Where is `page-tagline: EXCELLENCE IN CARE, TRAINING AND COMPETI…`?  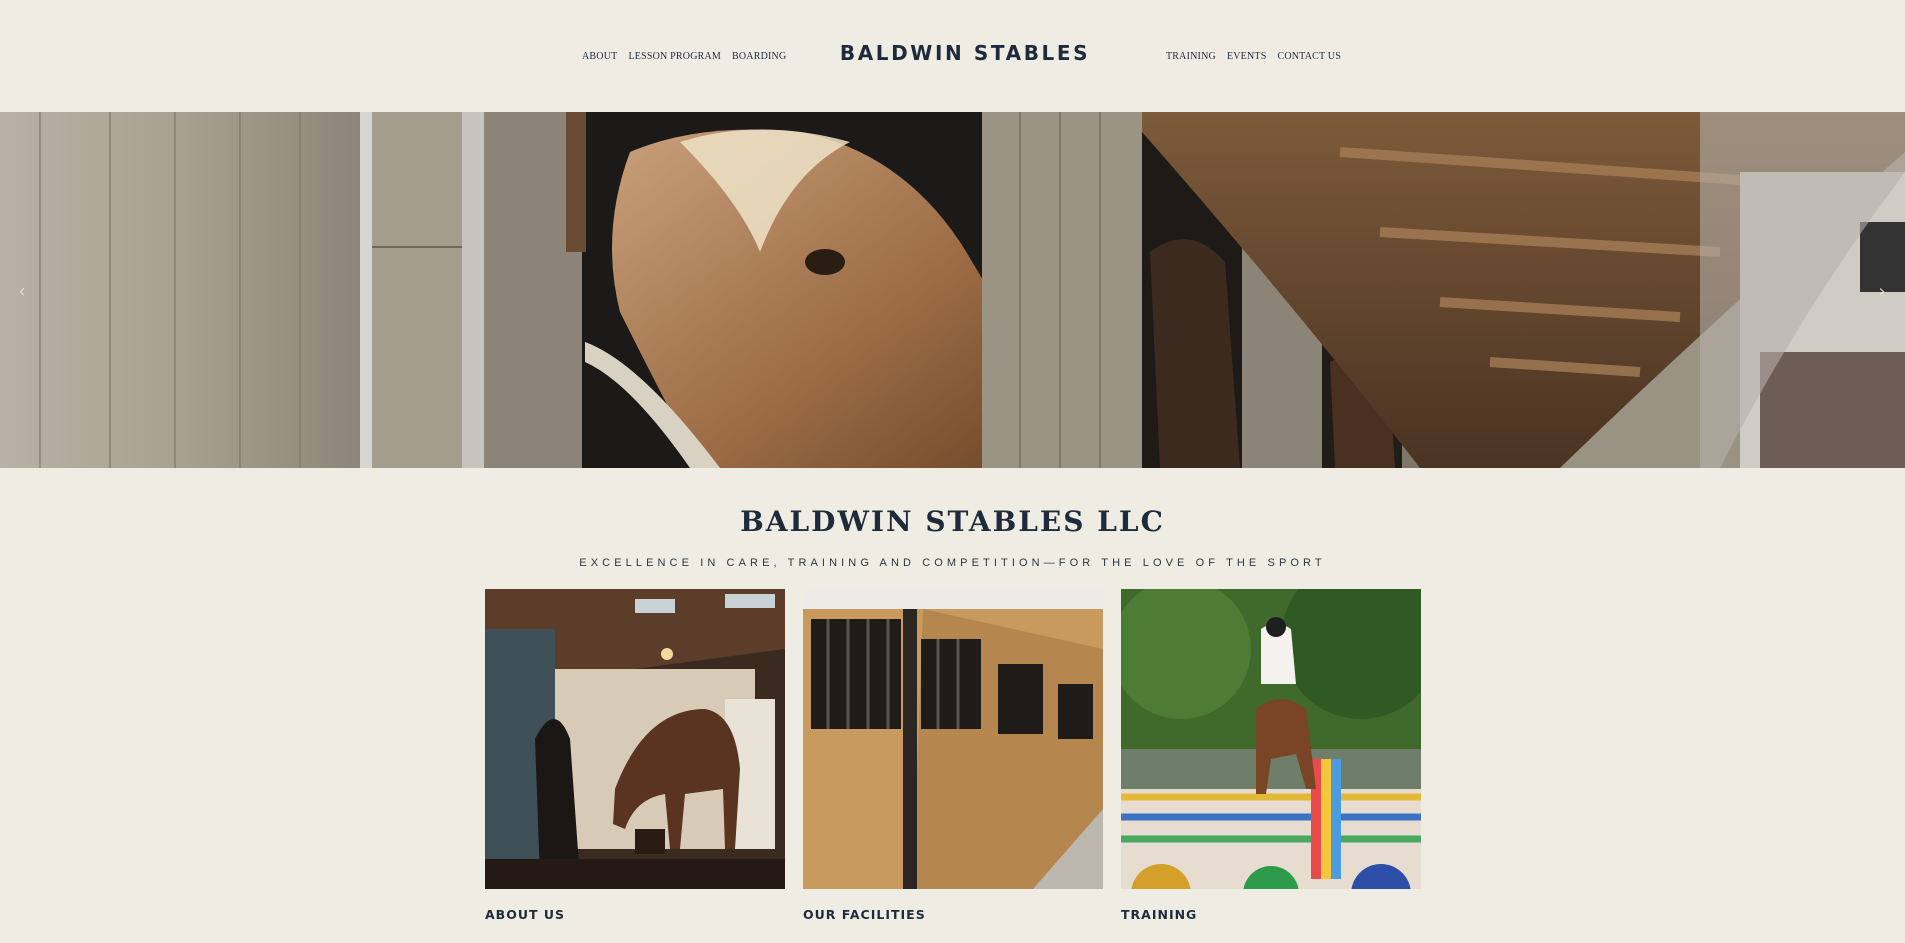
page-tagline: EXCELLENCE IN CARE, TRAINING AND COMPETI… is located at coordinates (952, 563).